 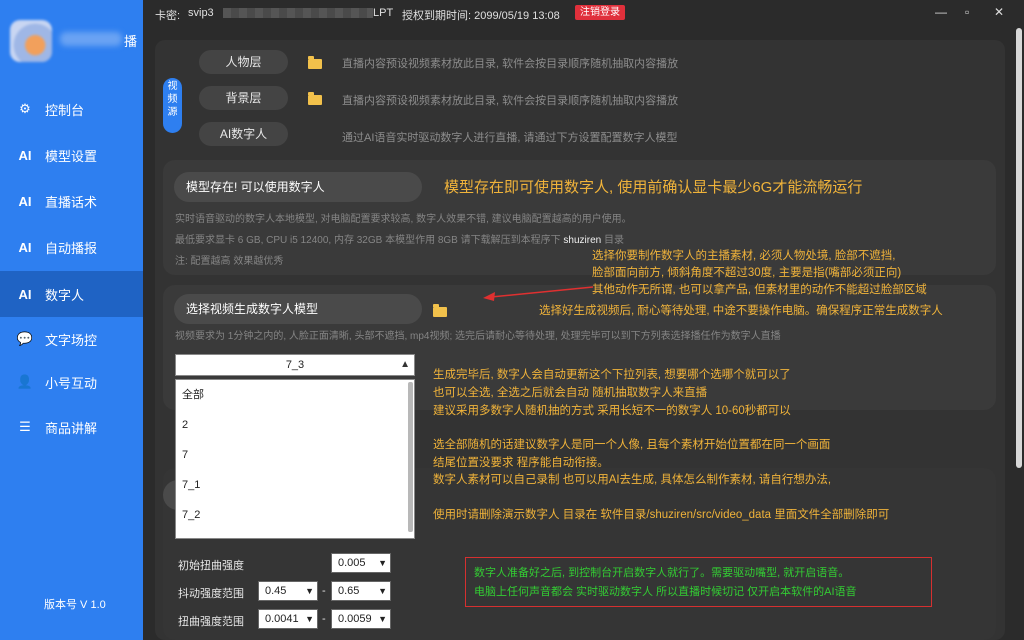 I want to click on person-layer-button: 人物层, so click(x=243, y=62).